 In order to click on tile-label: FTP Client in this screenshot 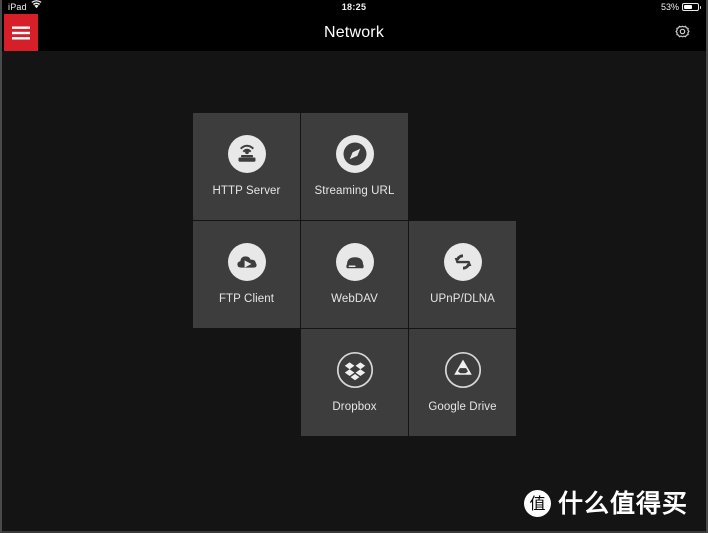, I will do `click(246, 299)`.